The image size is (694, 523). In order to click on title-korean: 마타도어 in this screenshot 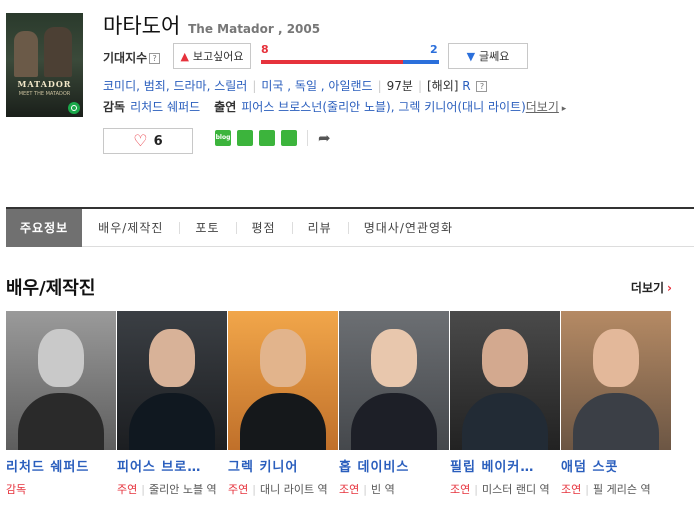, I will do `click(142, 26)`.